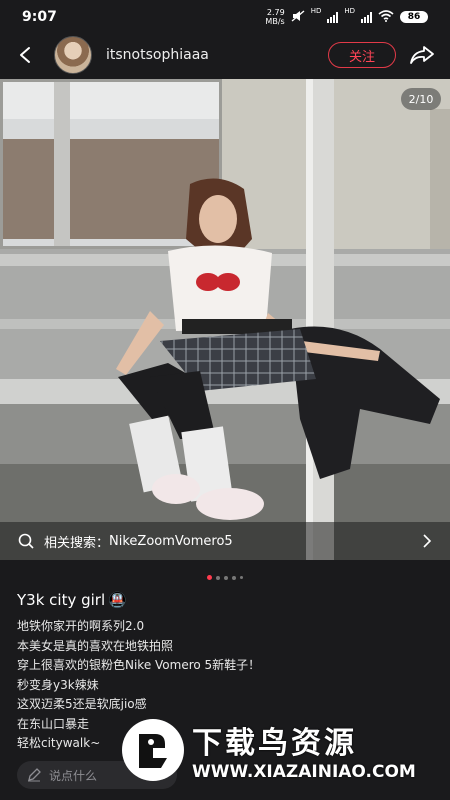 Image resolution: width=450 pixels, height=800 pixels. What do you see at coordinates (26, 541) in the screenshot?
I see `search-icon` at bounding box center [26, 541].